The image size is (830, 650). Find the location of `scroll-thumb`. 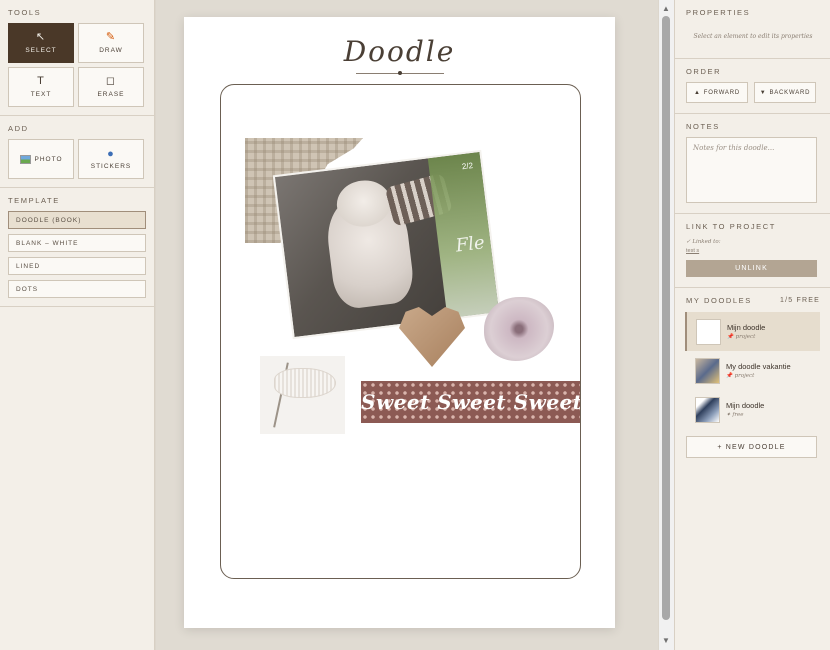

scroll-thumb is located at coordinates (666, 318).